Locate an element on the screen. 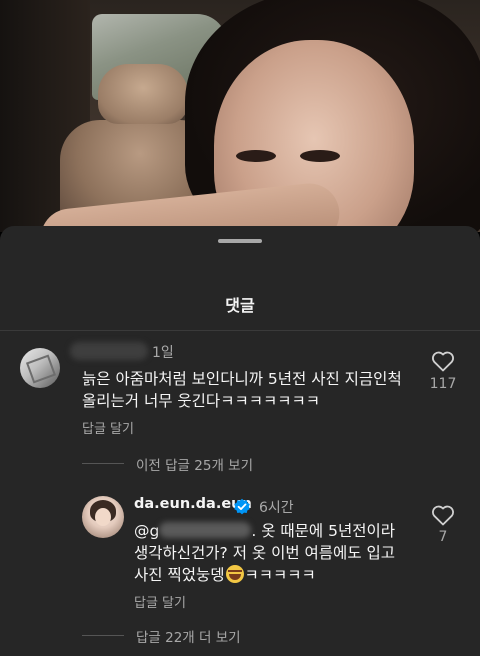 The width and height of the screenshot is (480, 656). verified-badge-icon is located at coordinates (242, 506).